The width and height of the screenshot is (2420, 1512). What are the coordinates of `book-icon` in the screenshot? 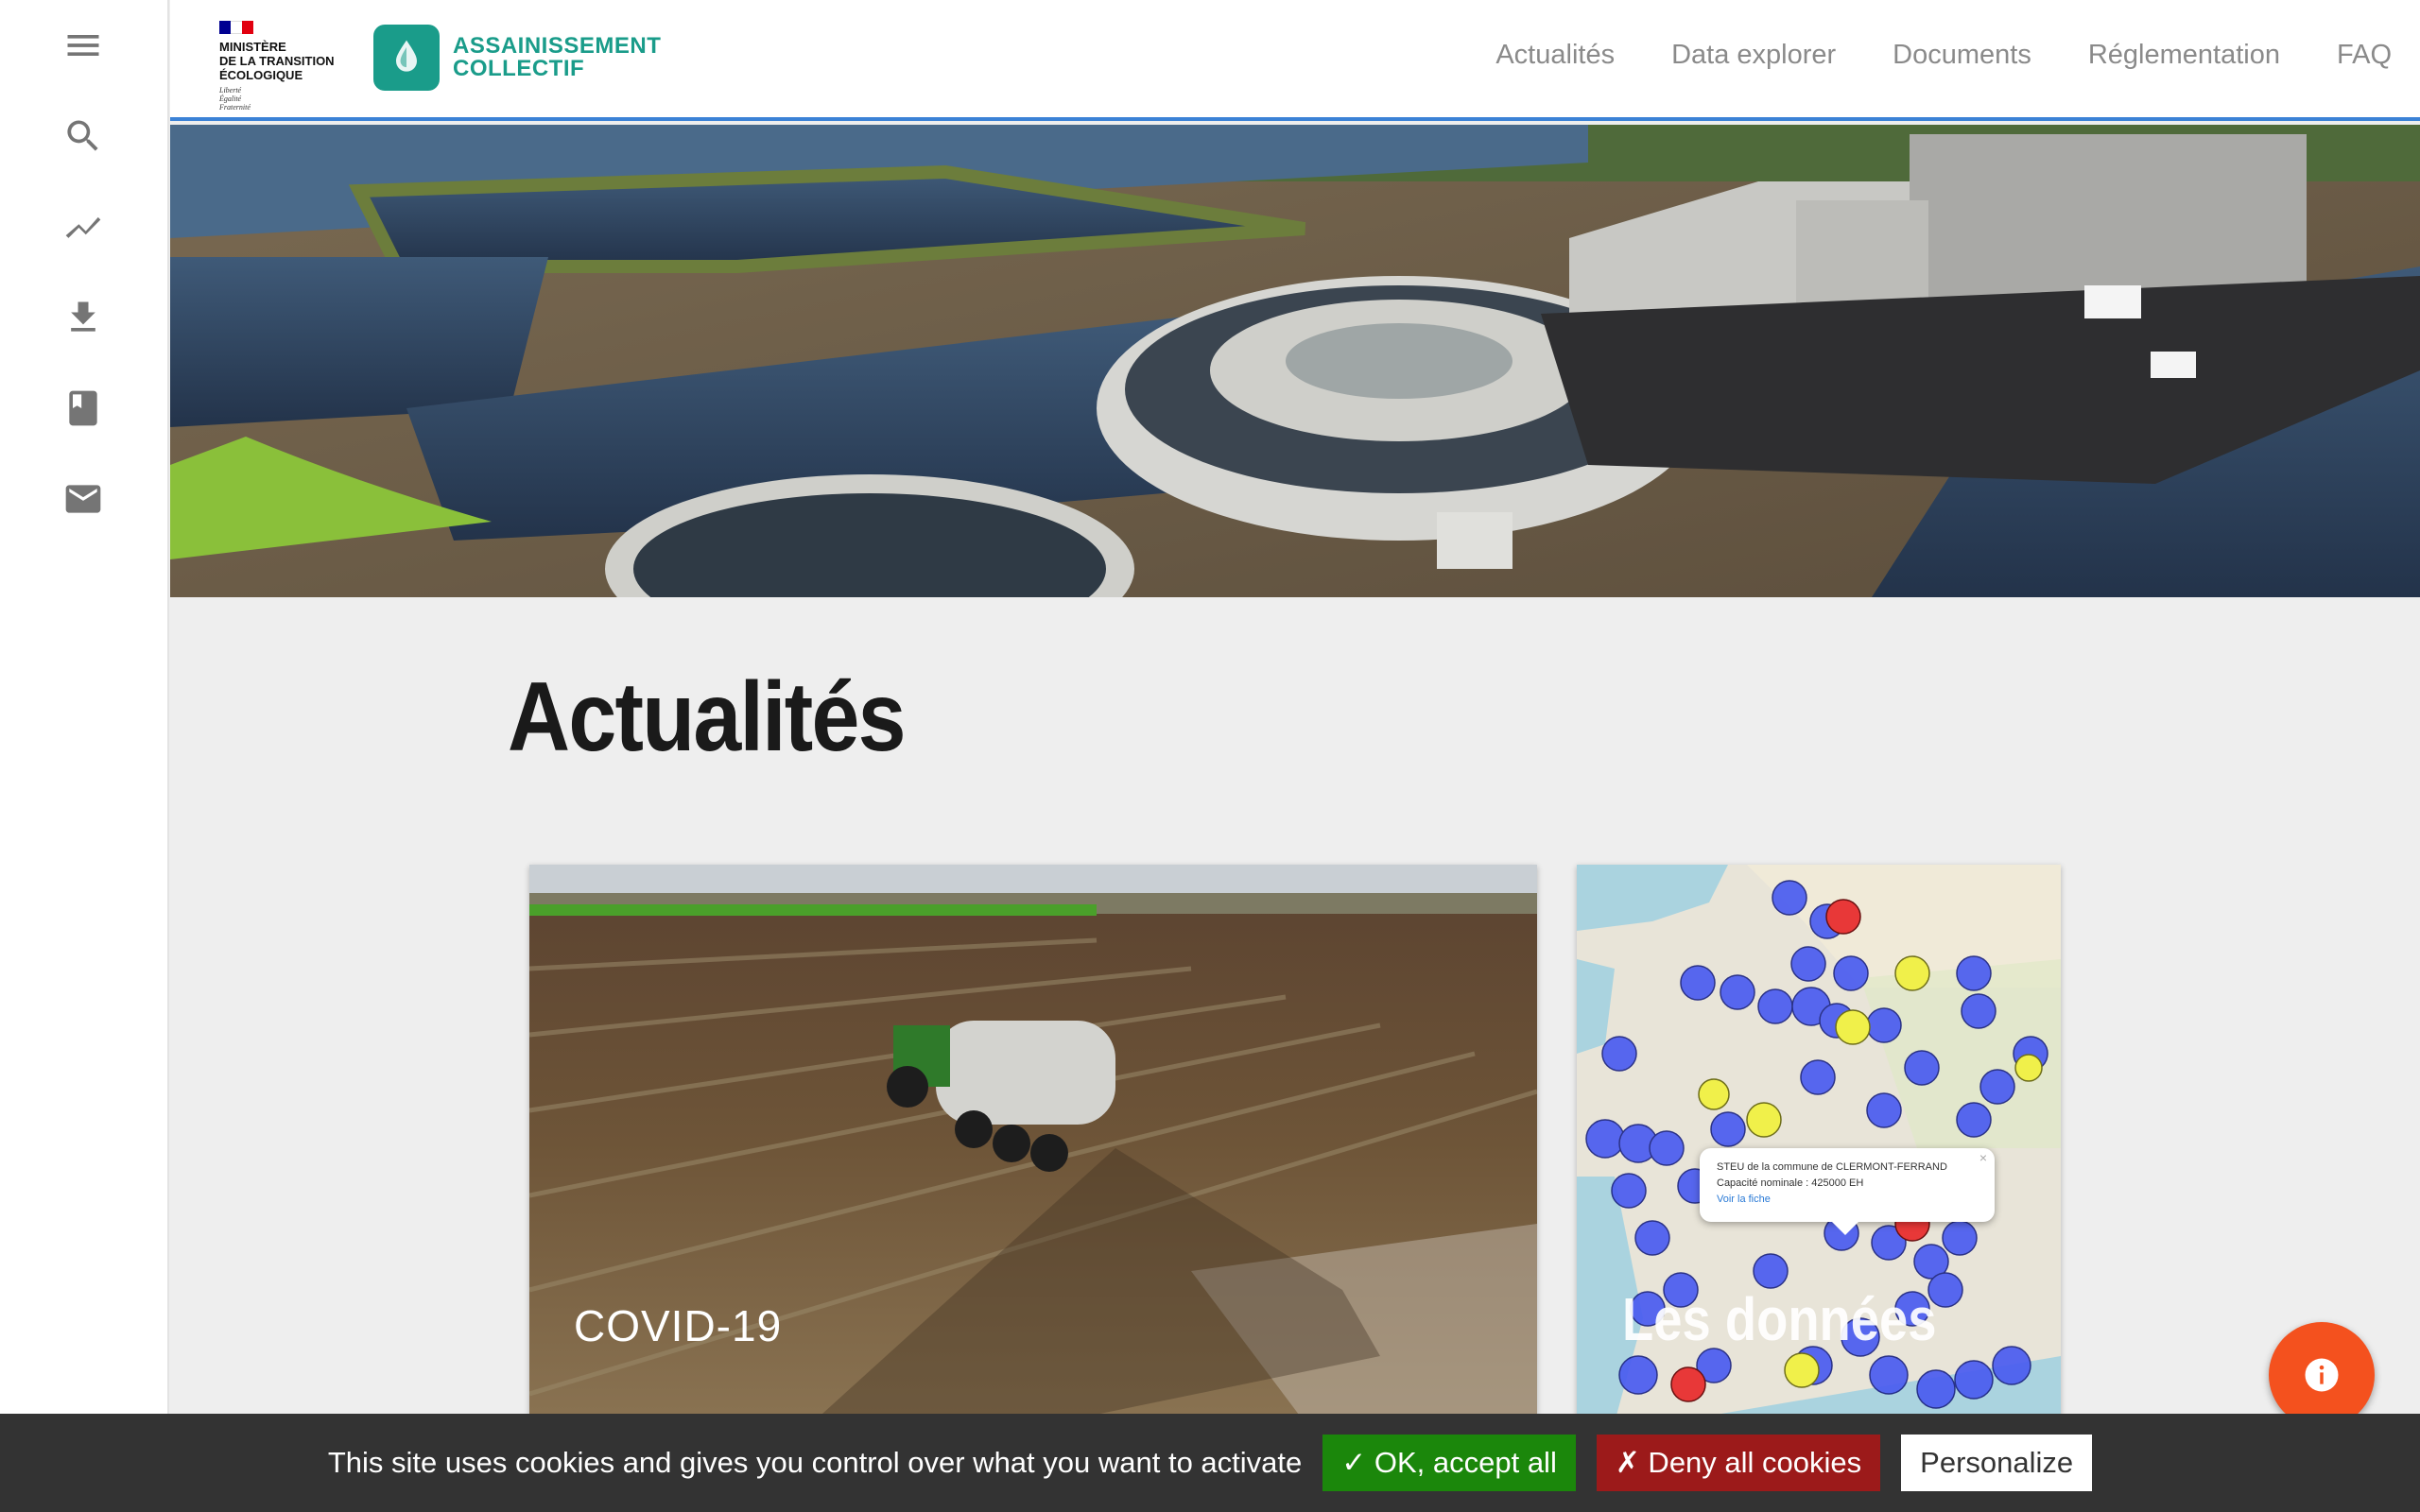 It's located at (83, 408).